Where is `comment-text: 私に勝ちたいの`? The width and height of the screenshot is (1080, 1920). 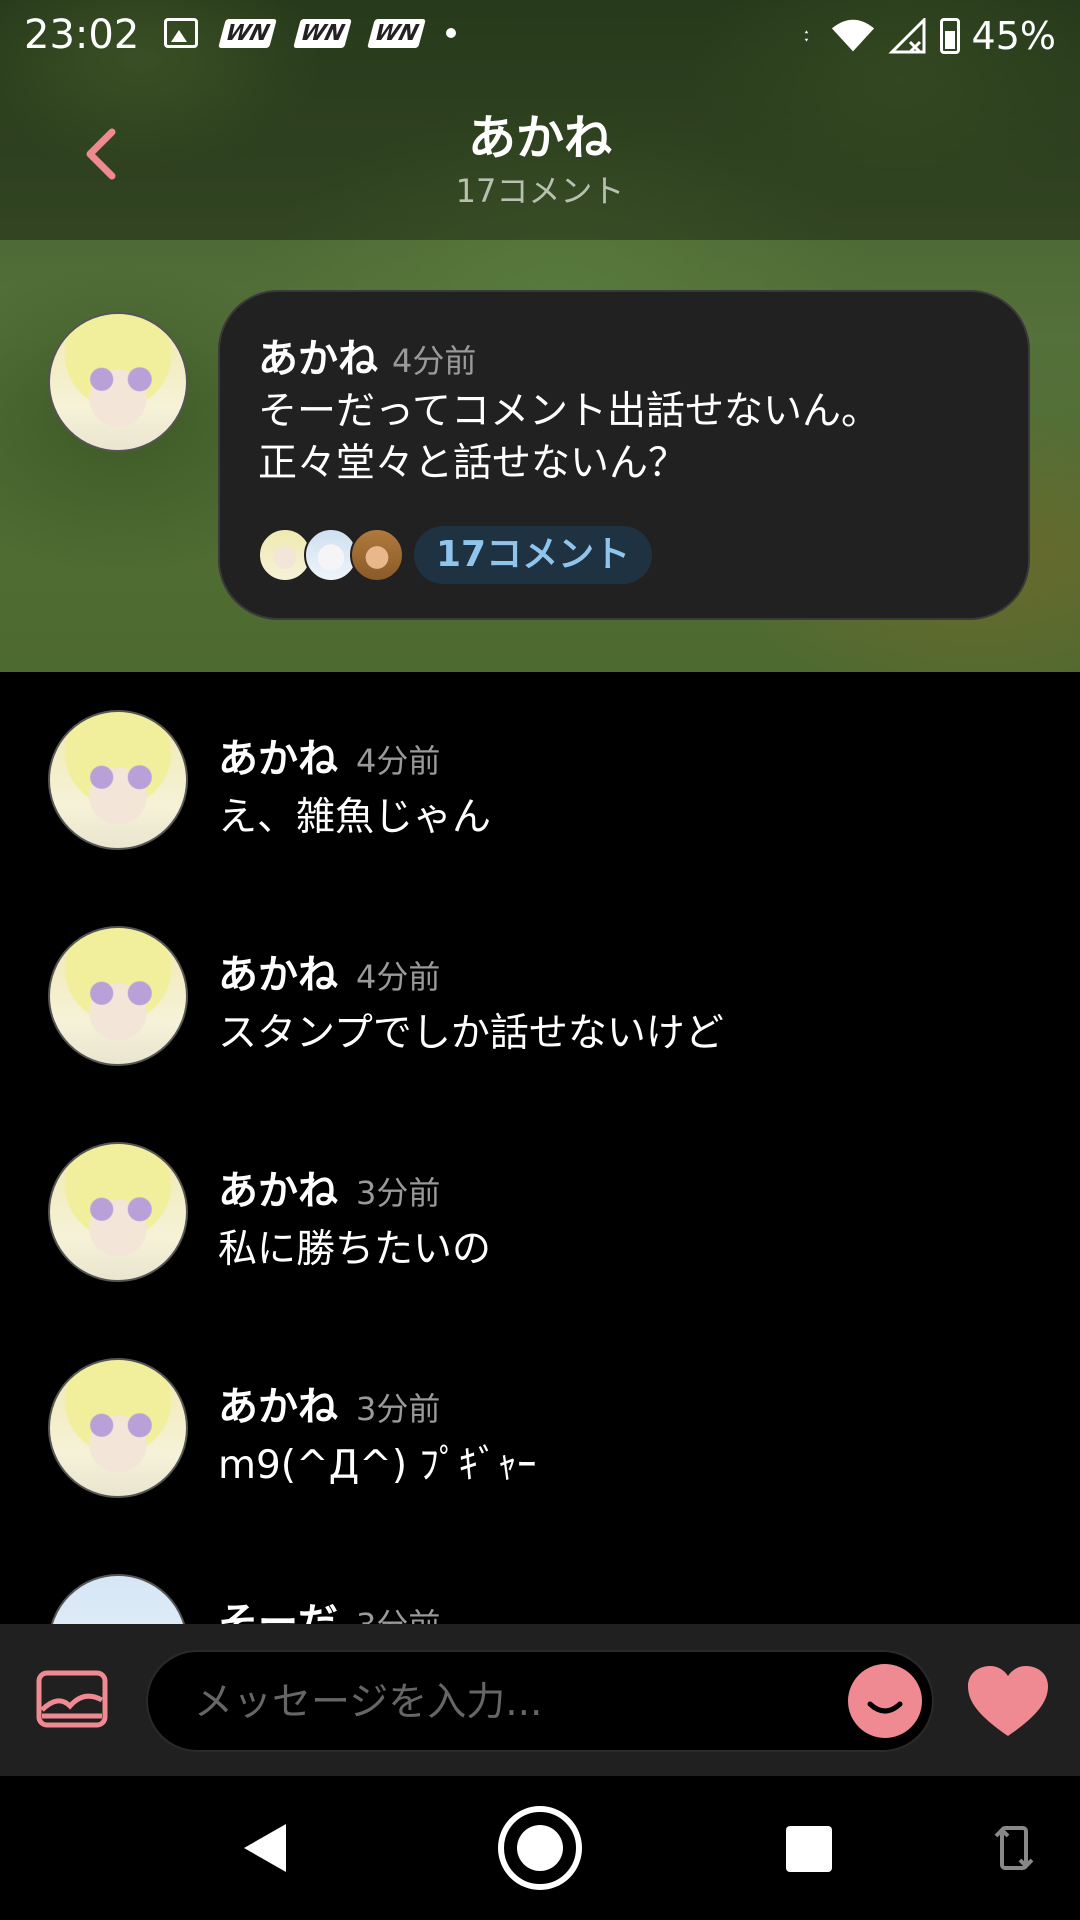
comment-text: 私に勝ちたいの is located at coordinates (355, 1249).